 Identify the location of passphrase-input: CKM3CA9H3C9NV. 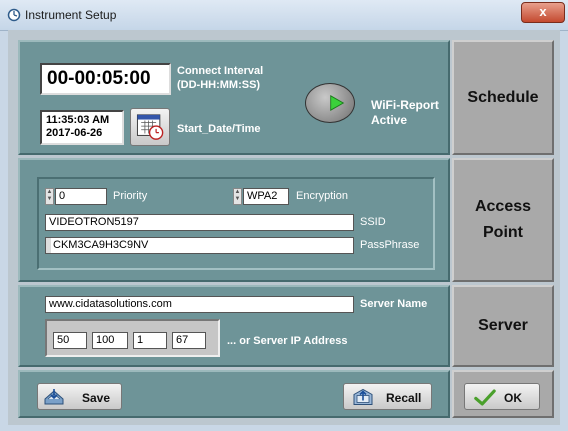
(199, 245).